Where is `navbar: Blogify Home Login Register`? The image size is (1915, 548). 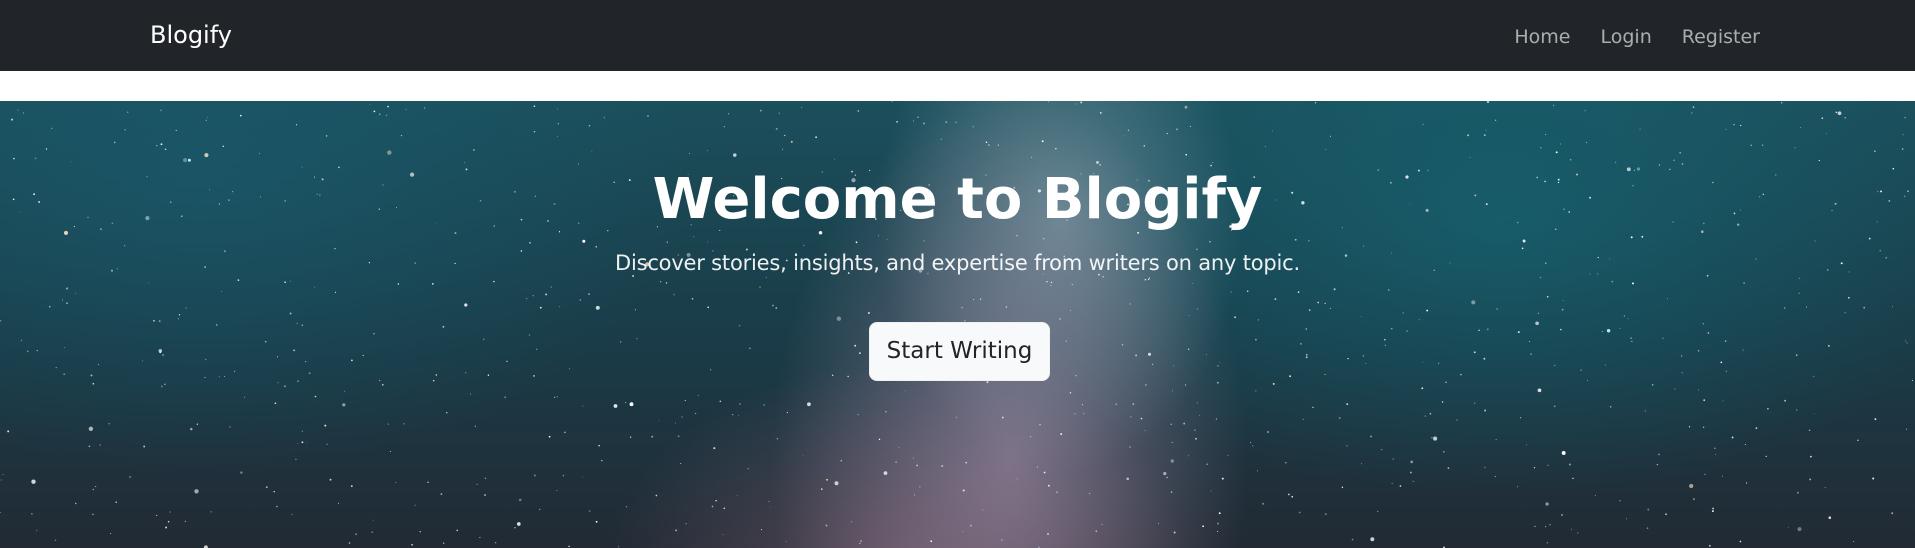 navbar: Blogify Home Login Register is located at coordinates (957, 35).